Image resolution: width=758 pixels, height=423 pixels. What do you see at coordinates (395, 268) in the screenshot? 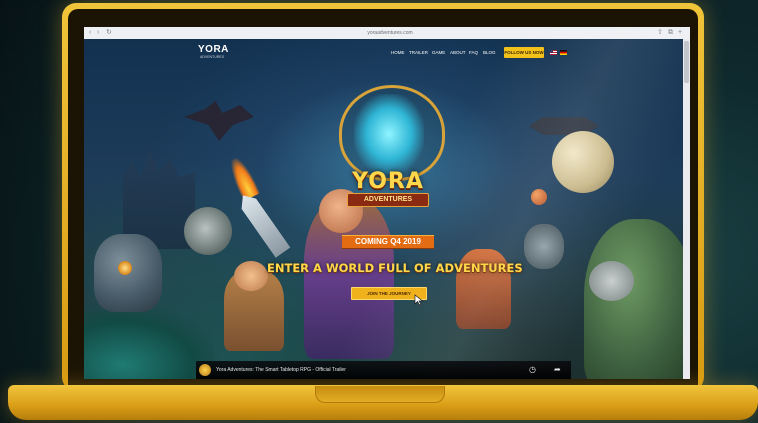
I see `hero-headline: ENTER A WORLD FULL OF ADVENTURES` at bounding box center [395, 268].